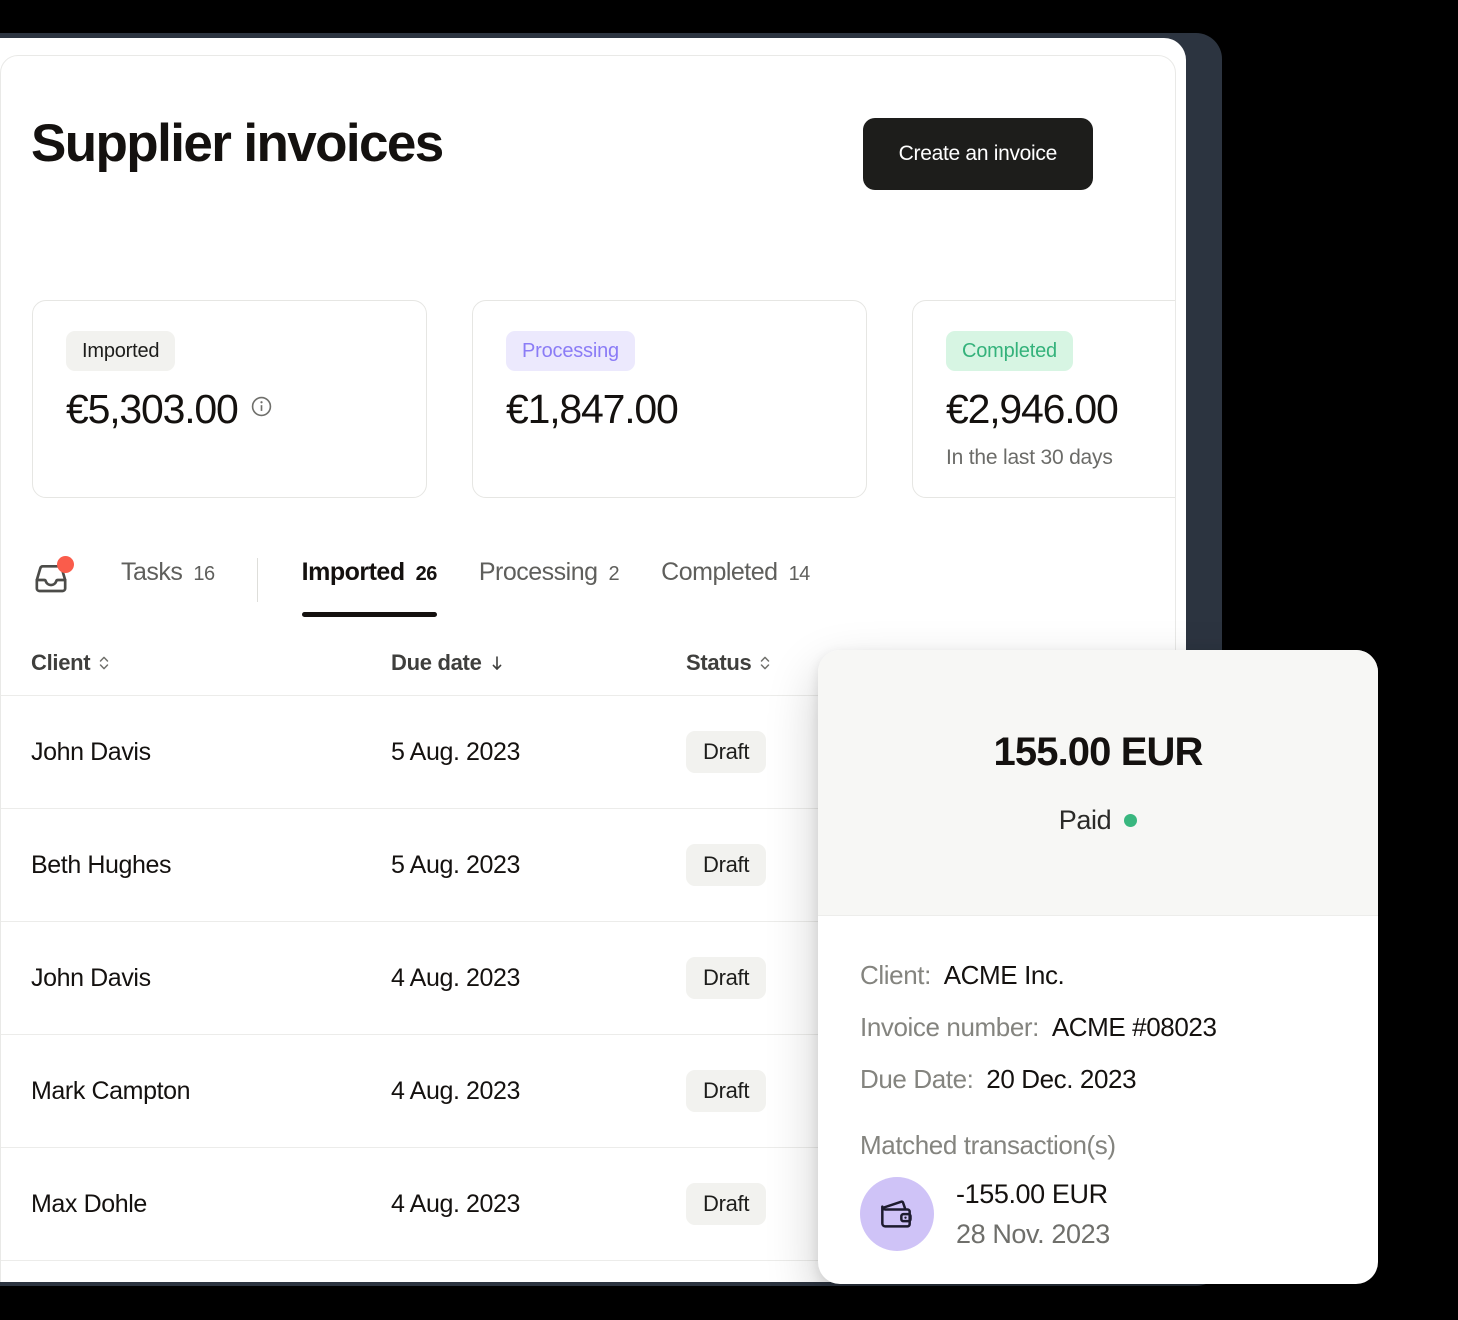  What do you see at coordinates (257, 580) in the screenshot?
I see `tabs-divider` at bounding box center [257, 580].